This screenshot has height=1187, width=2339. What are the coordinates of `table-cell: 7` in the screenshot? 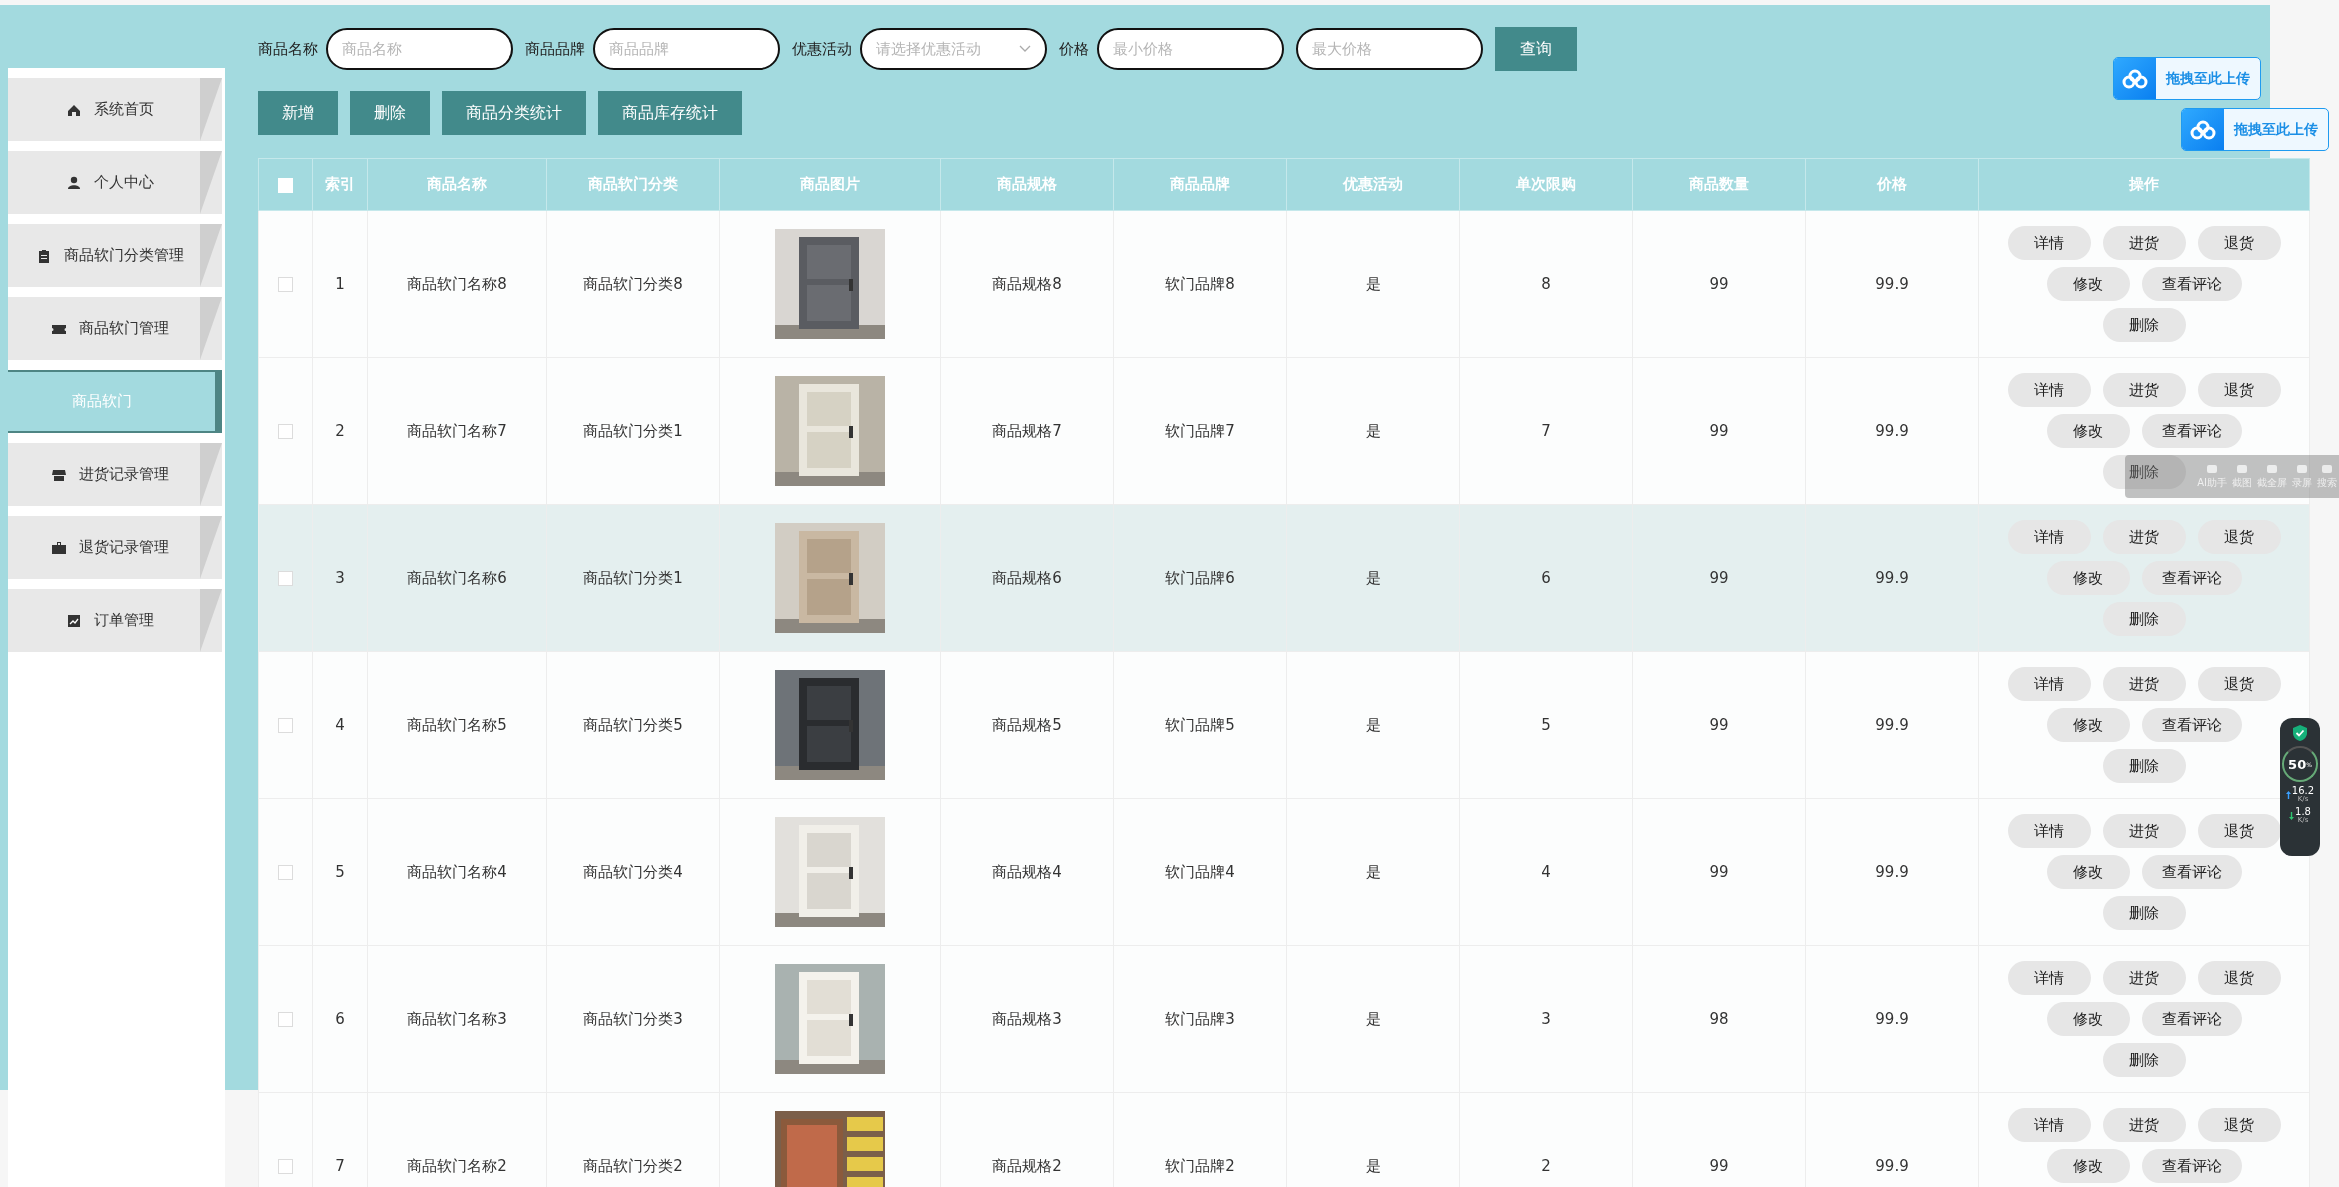 It's located at (1546, 431).